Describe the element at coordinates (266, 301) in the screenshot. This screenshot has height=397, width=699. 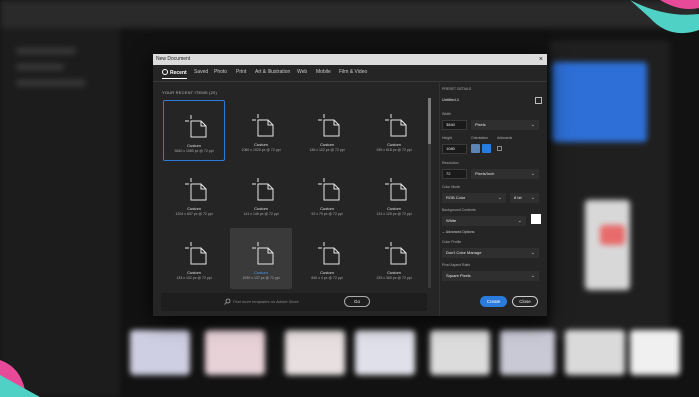
I see `stock-search-input: Find more templates on Adobe Stock` at that location.